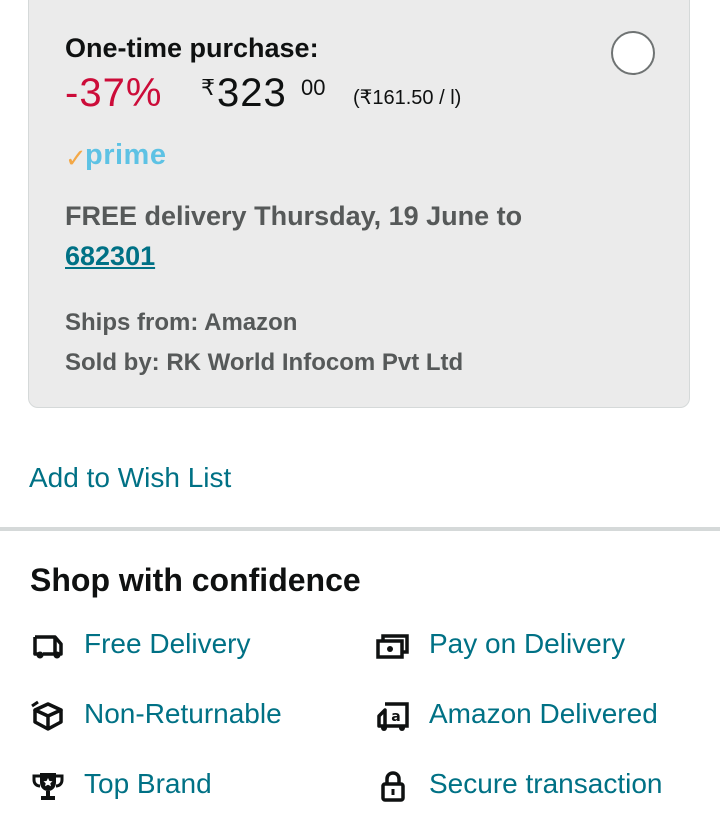 The image size is (720, 832). What do you see at coordinates (395, 717) in the screenshot?
I see `svg-text: a` at bounding box center [395, 717].